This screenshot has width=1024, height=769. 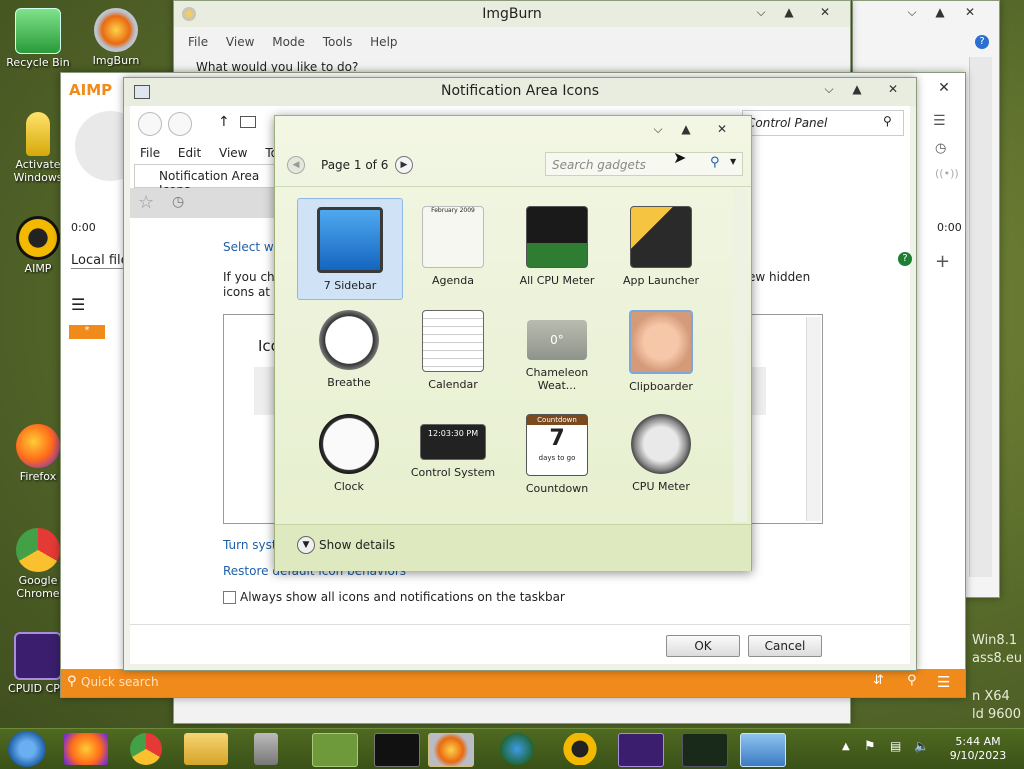 What do you see at coordinates (180, 124) in the screenshot?
I see `forward-button` at bounding box center [180, 124].